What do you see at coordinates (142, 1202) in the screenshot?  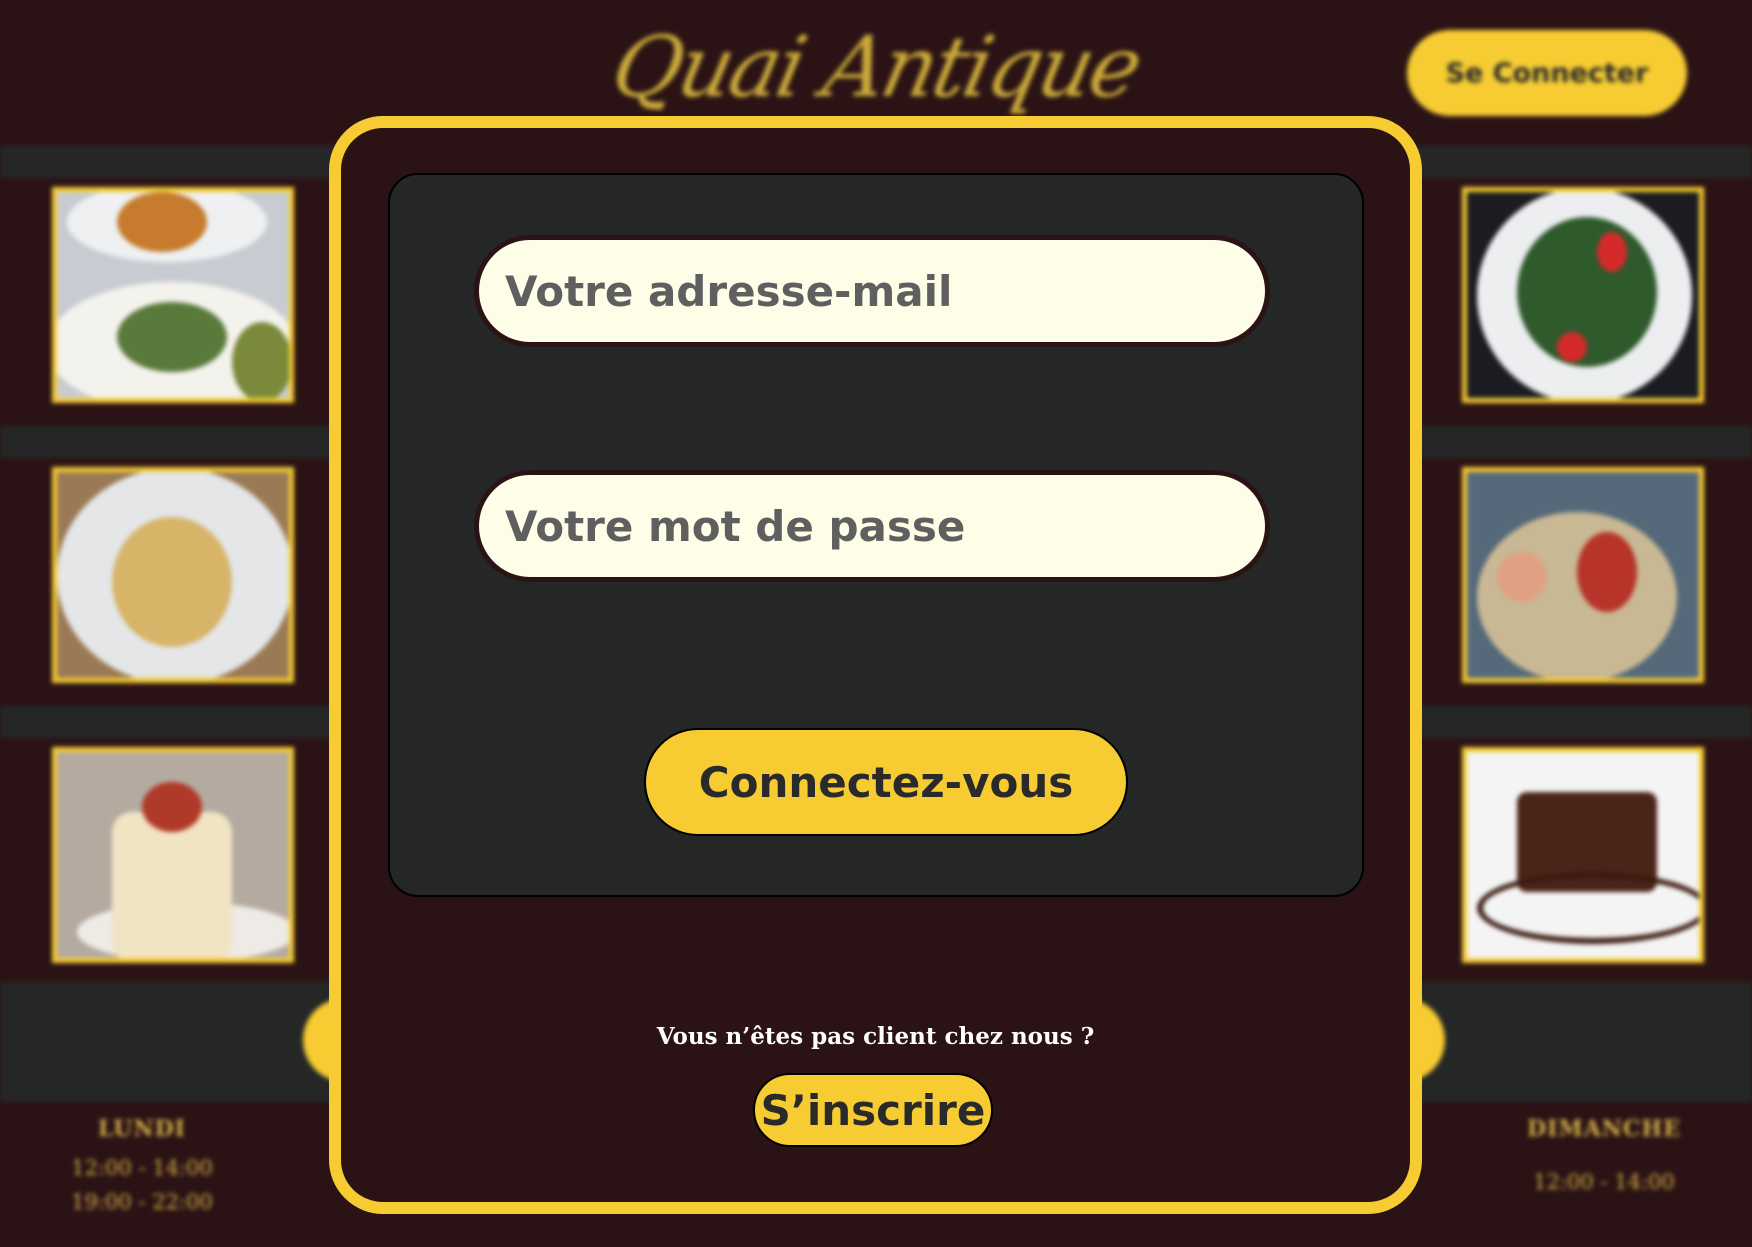 I see `schedule-slot: 19:00 - 22:00` at bounding box center [142, 1202].